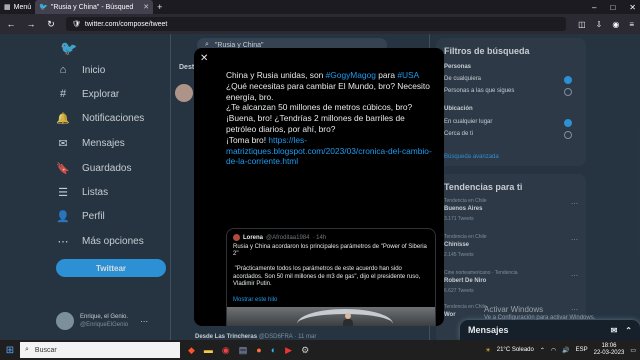 The height and width of the screenshot is (360, 640). I want to click on menu-hamburger-icon: ≡, so click(631, 24).